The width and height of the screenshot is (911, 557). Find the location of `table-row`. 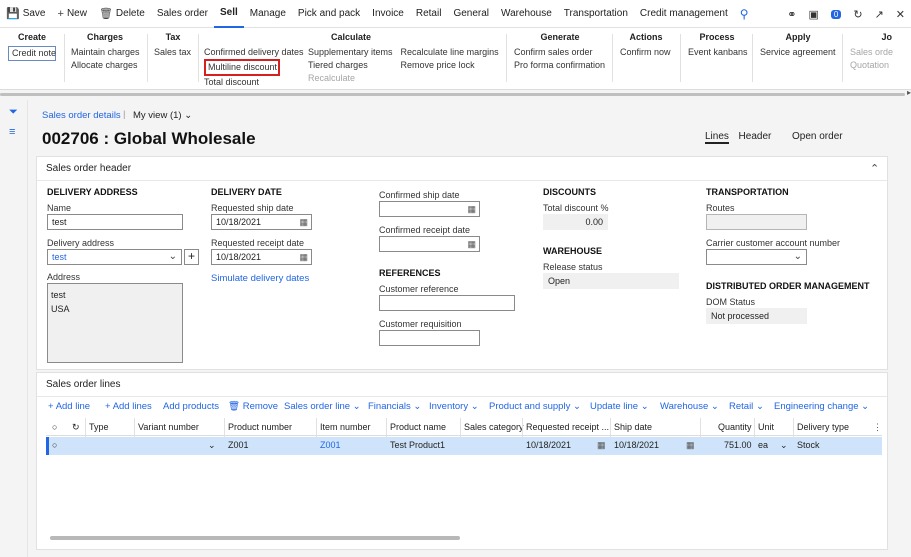

table-row is located at coordinates (464, 446).